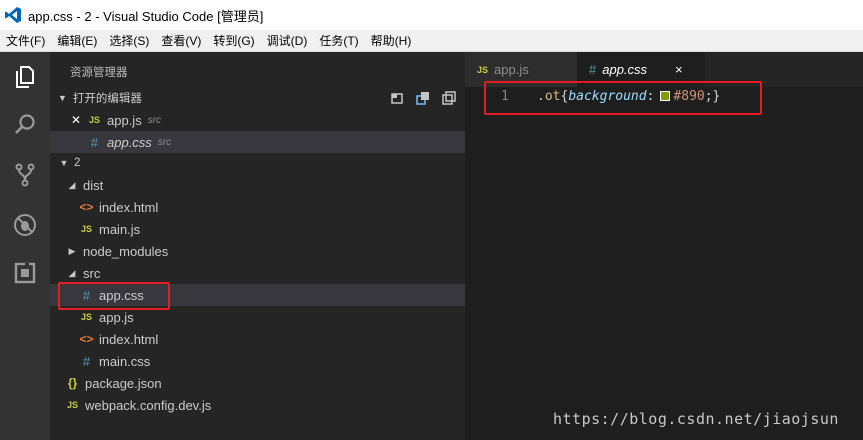  Describe the element at coordinates (625, 69) in the screenshot. I see `tab-label: app.css` at that location.